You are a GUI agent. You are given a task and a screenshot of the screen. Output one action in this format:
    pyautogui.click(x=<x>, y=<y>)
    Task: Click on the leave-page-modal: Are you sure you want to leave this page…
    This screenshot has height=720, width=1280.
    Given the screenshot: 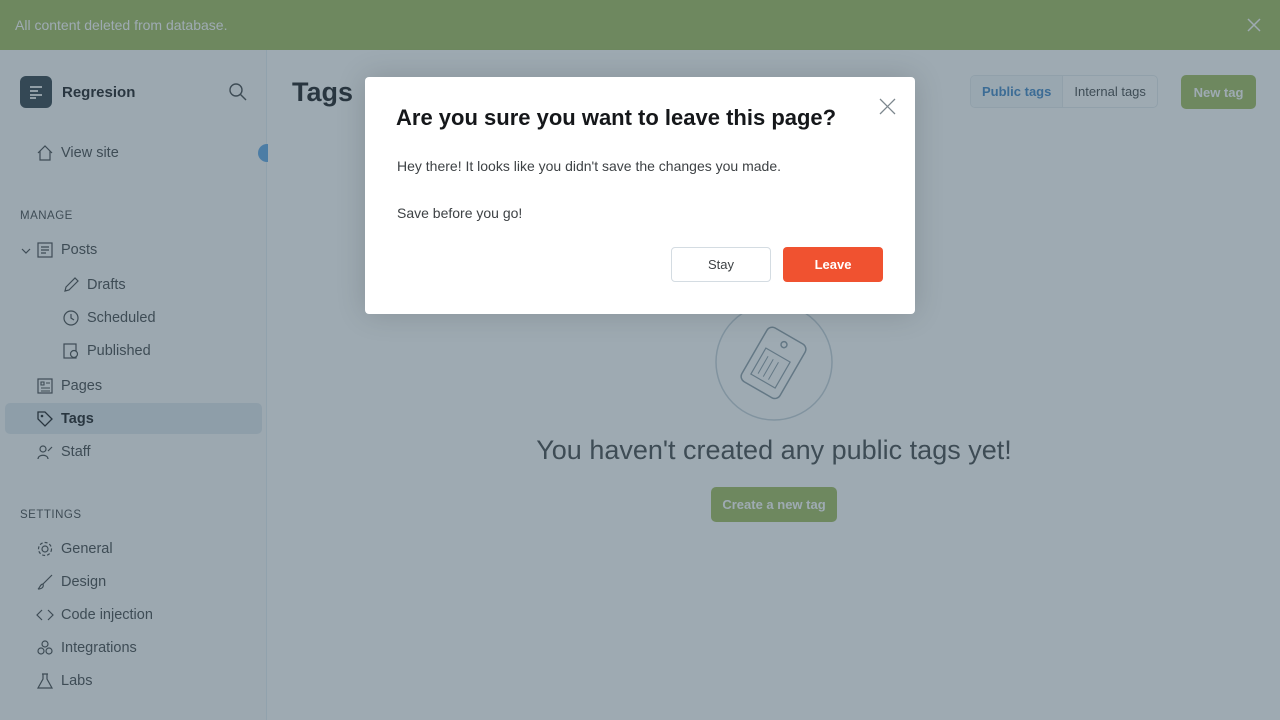 What is the action you would take?
    pyautogui.click(x=640, y=195)
    